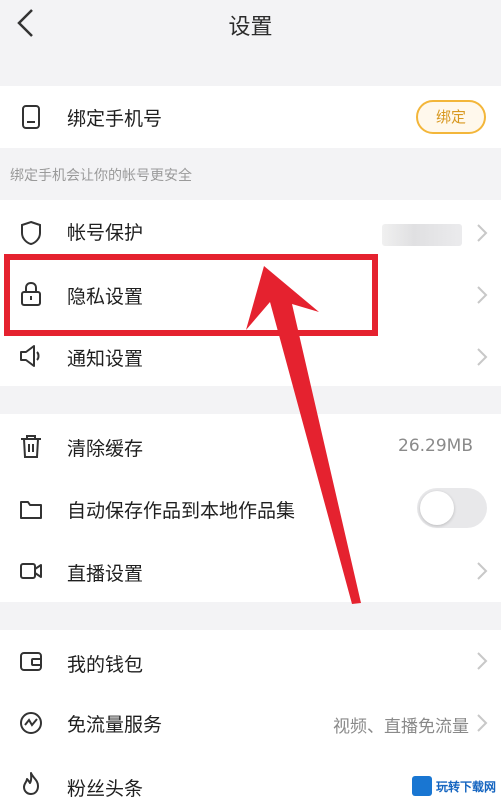 The height and width of the screenshot is (800, 501). What do you see at coordinates (31, 571) in the screenshot?
I see `video-camera-icon` at bounding box center [31, 571].